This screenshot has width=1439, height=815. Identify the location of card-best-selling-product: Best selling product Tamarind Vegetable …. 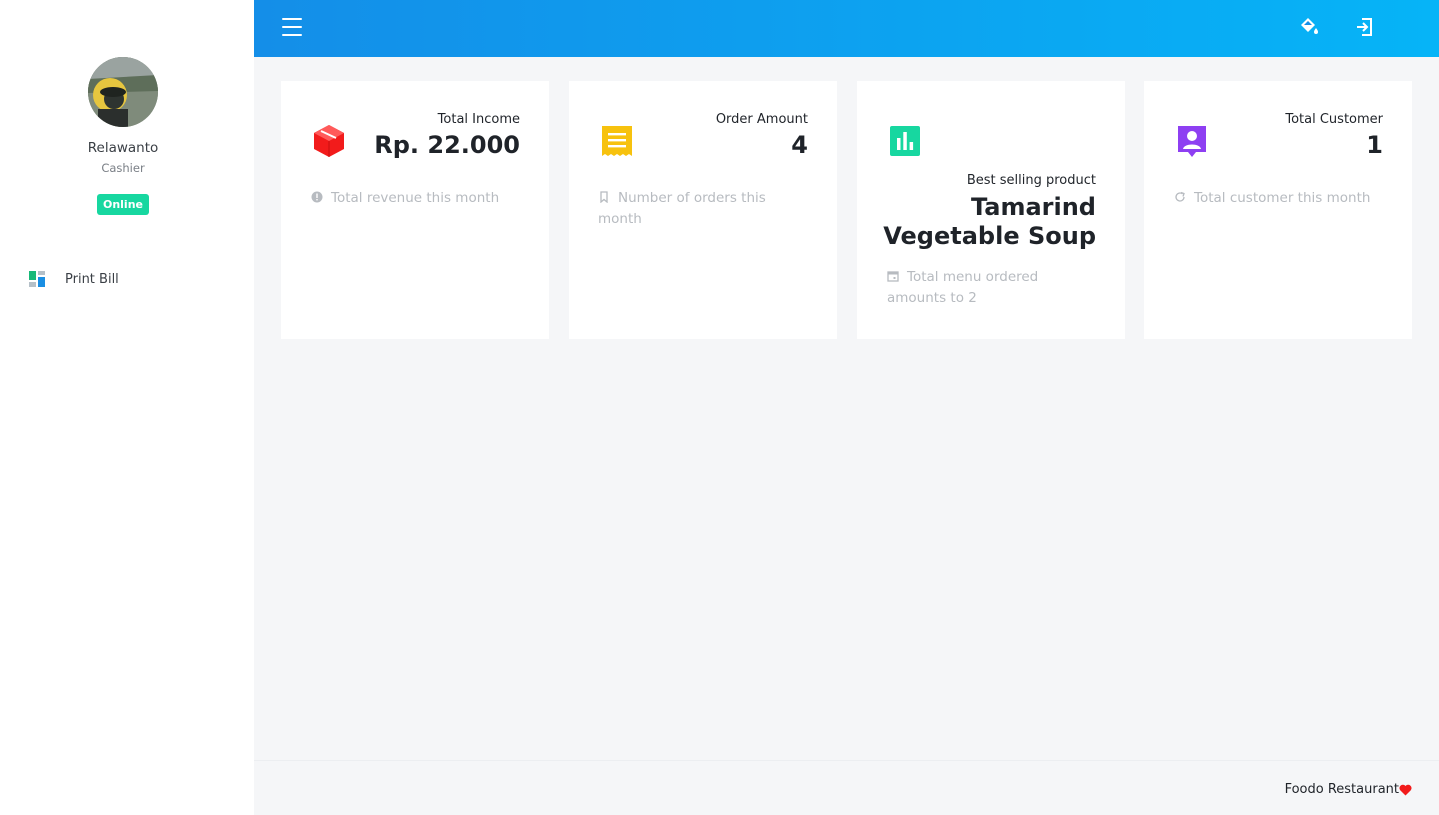
(991, 210).